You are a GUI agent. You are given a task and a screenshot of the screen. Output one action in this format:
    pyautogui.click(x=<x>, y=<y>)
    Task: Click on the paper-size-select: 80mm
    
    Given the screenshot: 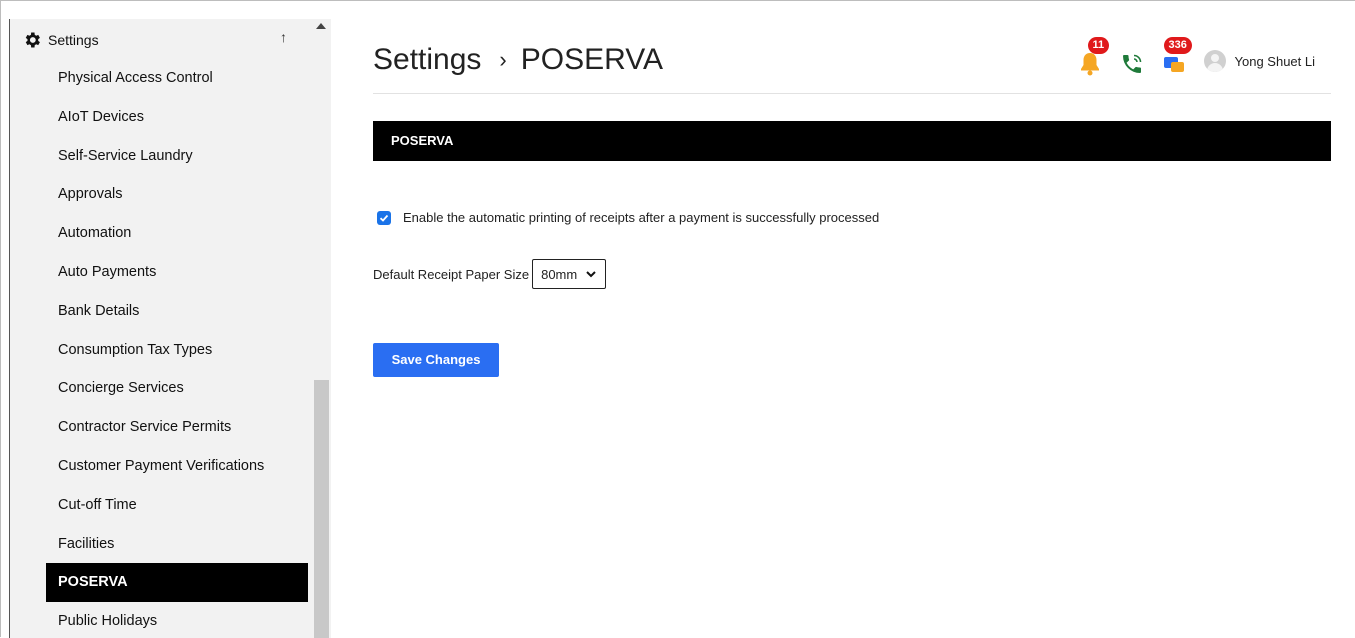 What is the action you would take?
    pyautogui.click(x=569, y=274)
    